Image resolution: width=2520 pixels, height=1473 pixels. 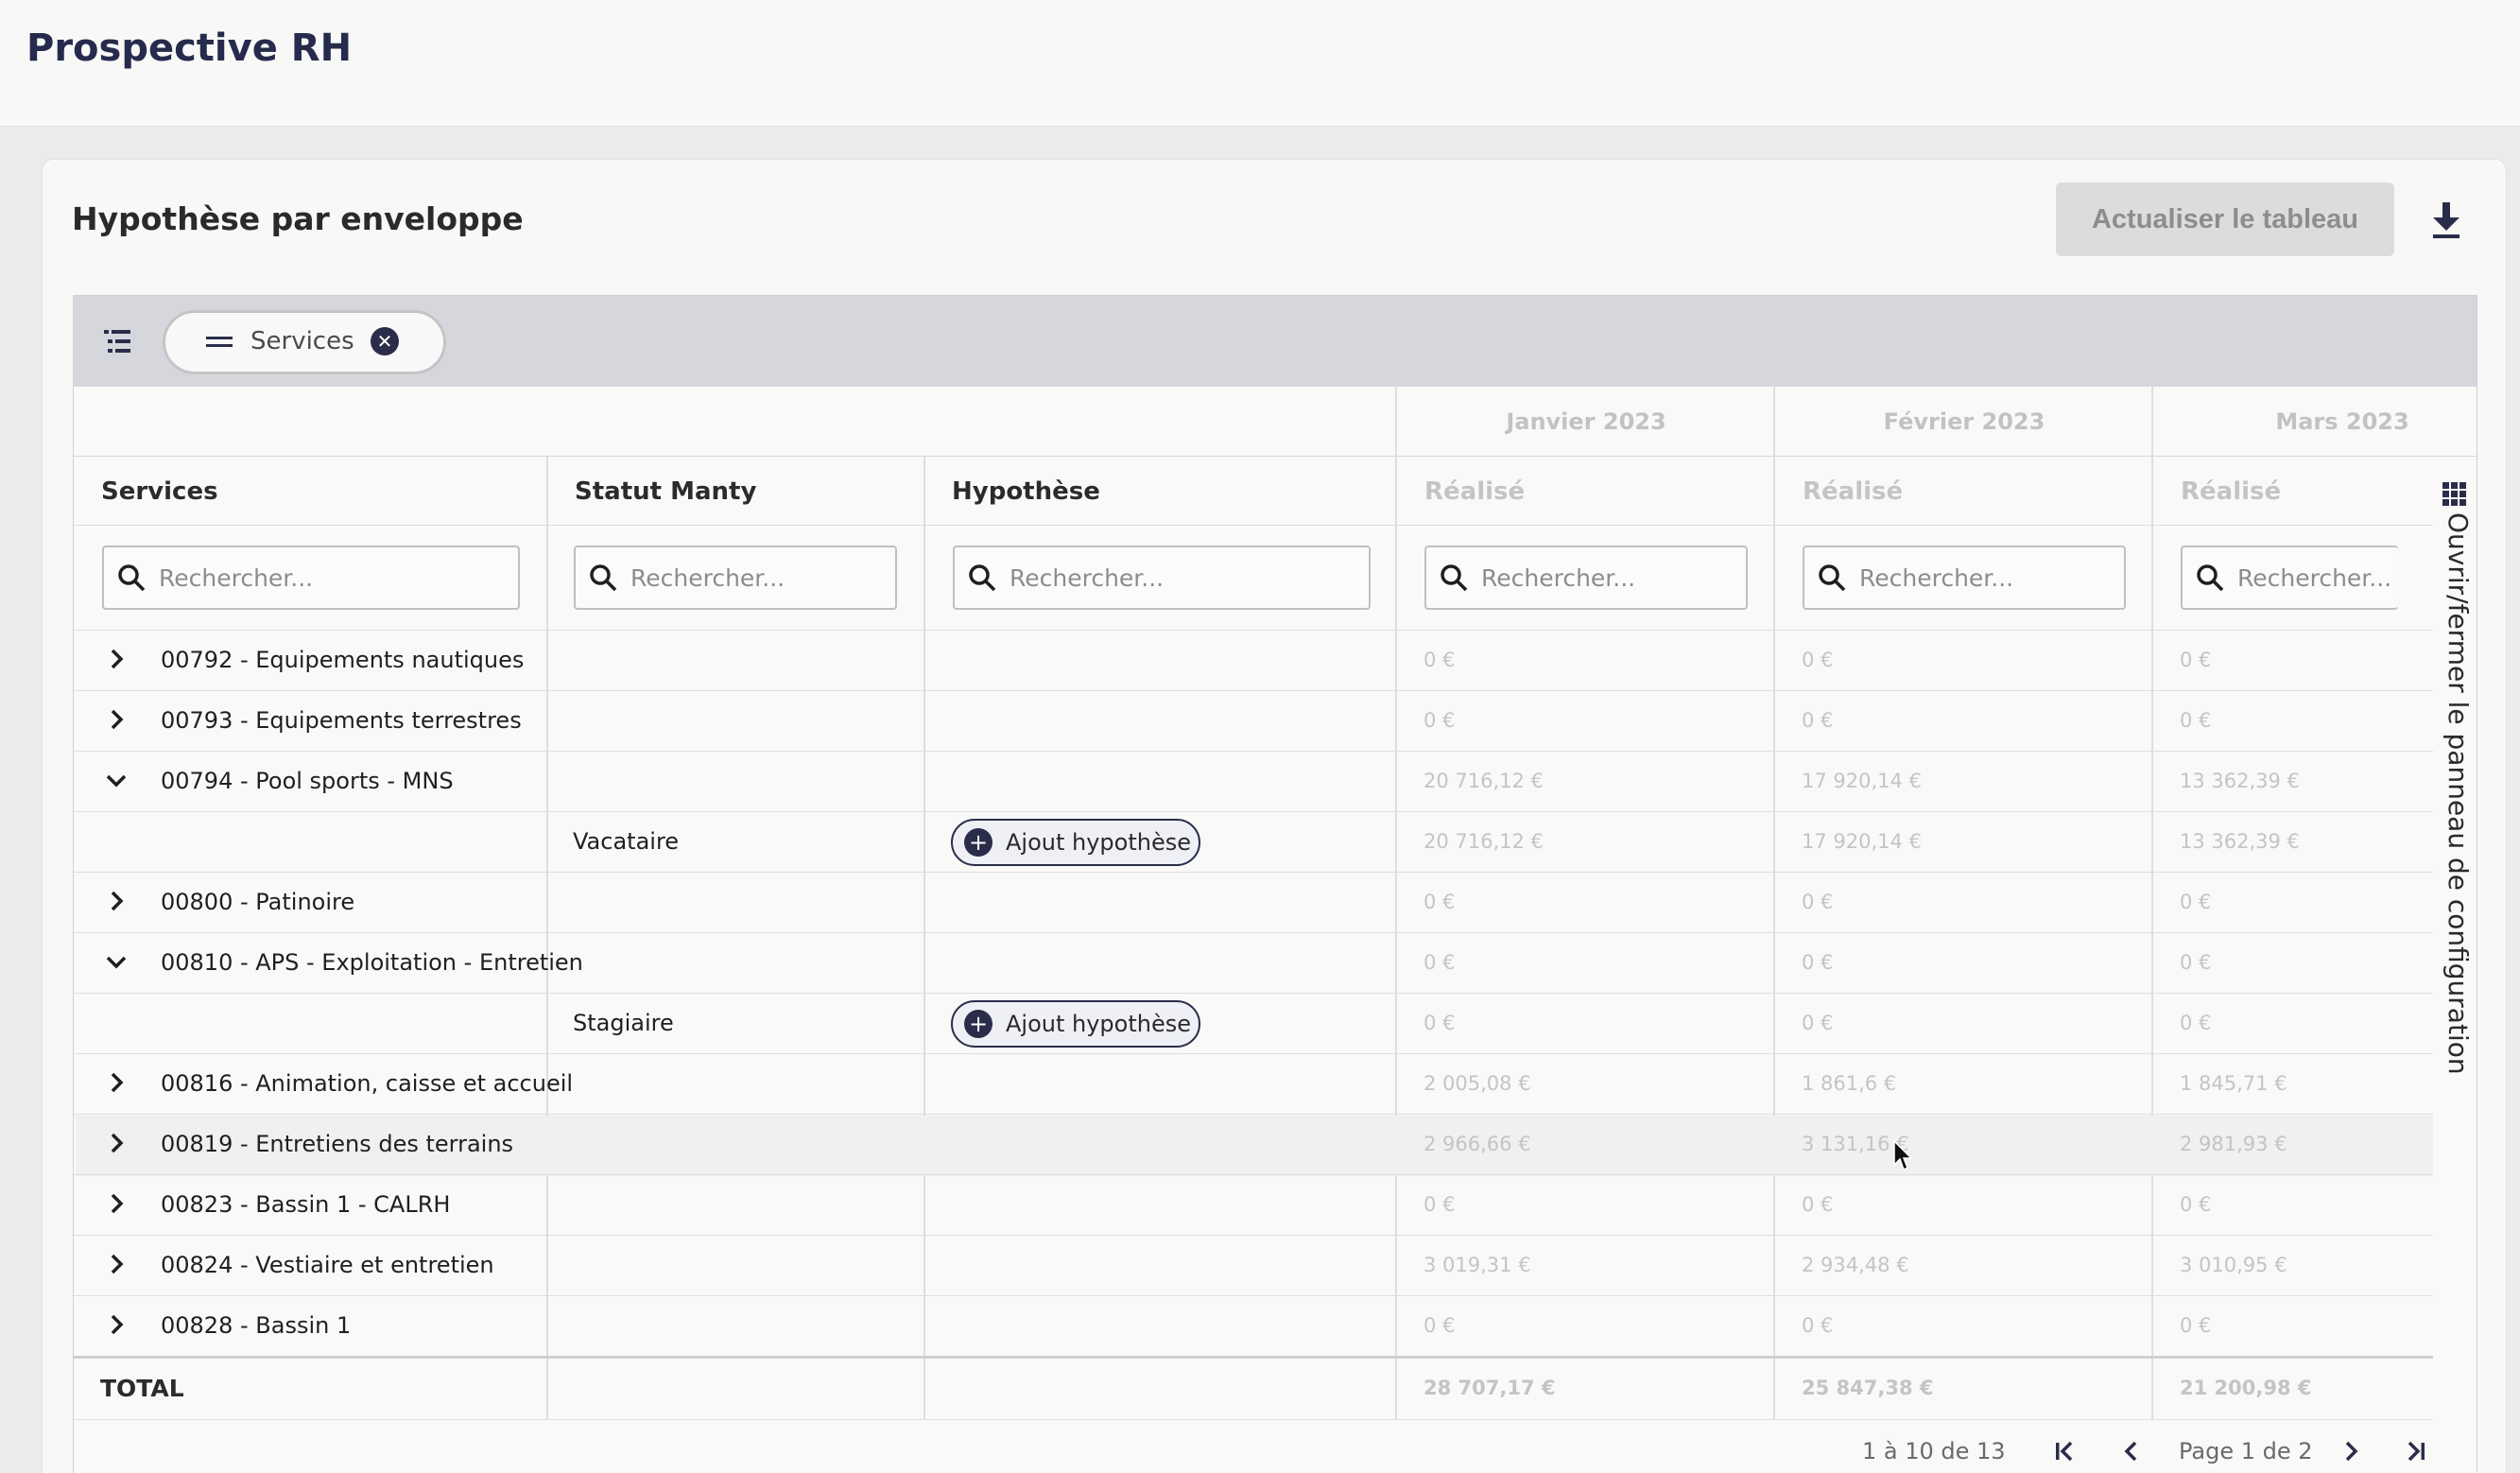 What do you see at coordinates (327, 1265) in the screenshot?
I see `row-service-label: 00824 - Vestiaire et entretien` at bounding box center [327, 1265].